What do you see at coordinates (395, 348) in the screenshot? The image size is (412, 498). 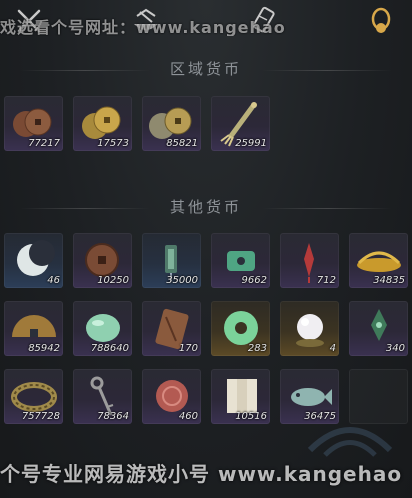 I see `currency-count: 340` at bounding box center [395, 348].